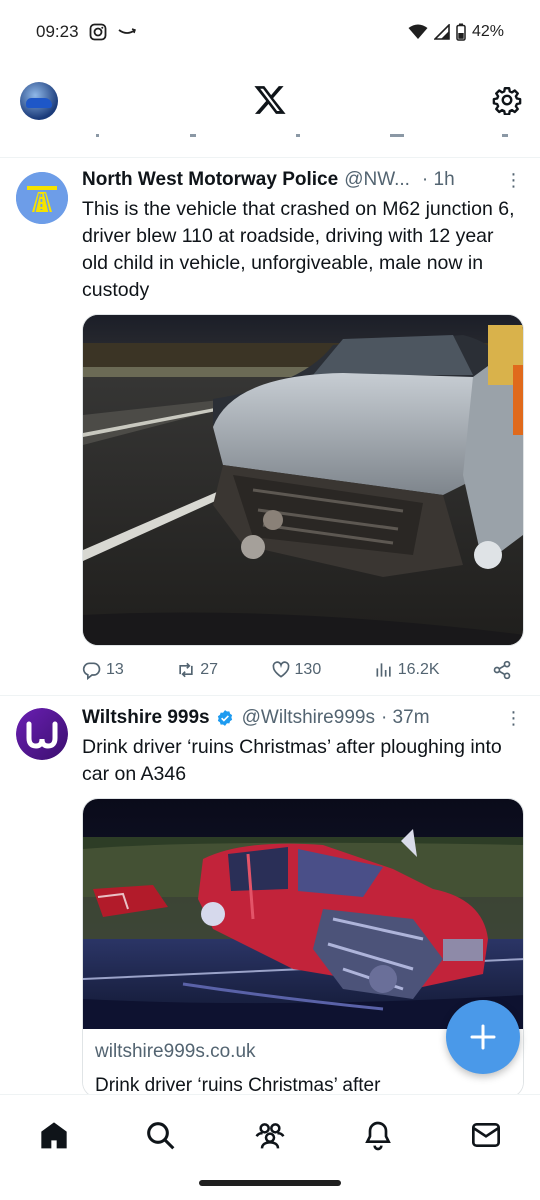  I want to click on profile-avatar, so click(39, 101).